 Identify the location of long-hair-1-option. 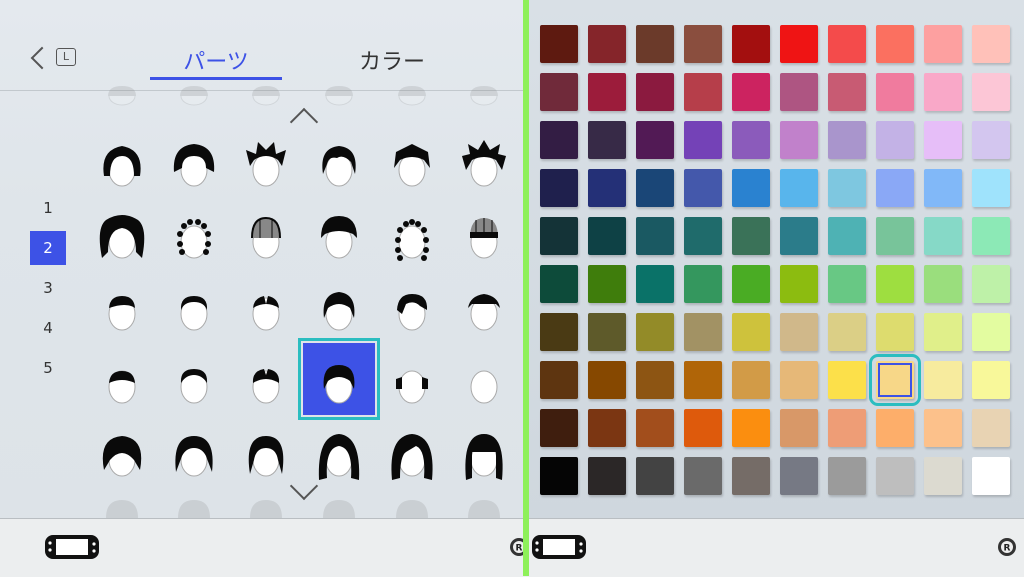
(339, 452).